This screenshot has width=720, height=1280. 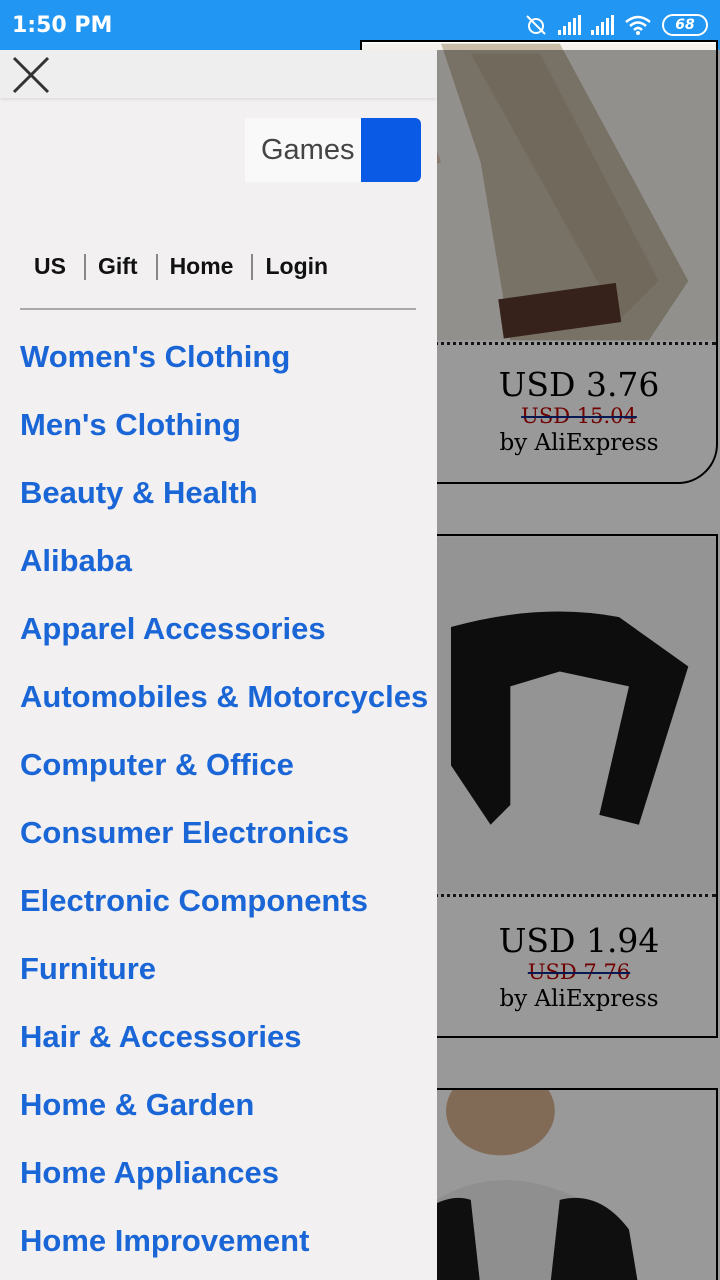 I want to click on search-bar, so click(x=333, y=150).